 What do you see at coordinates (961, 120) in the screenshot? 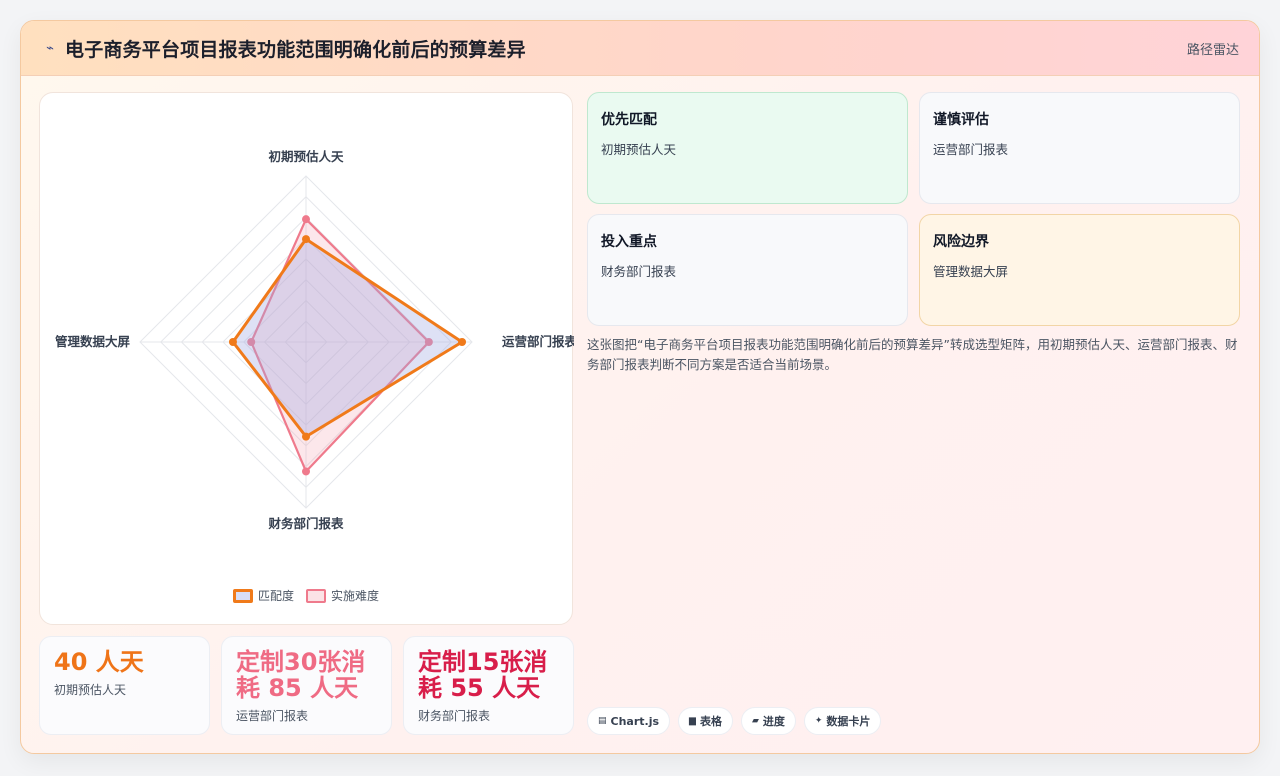
I see `card-title: 谨慎评估` at bounding box center [961, 120].